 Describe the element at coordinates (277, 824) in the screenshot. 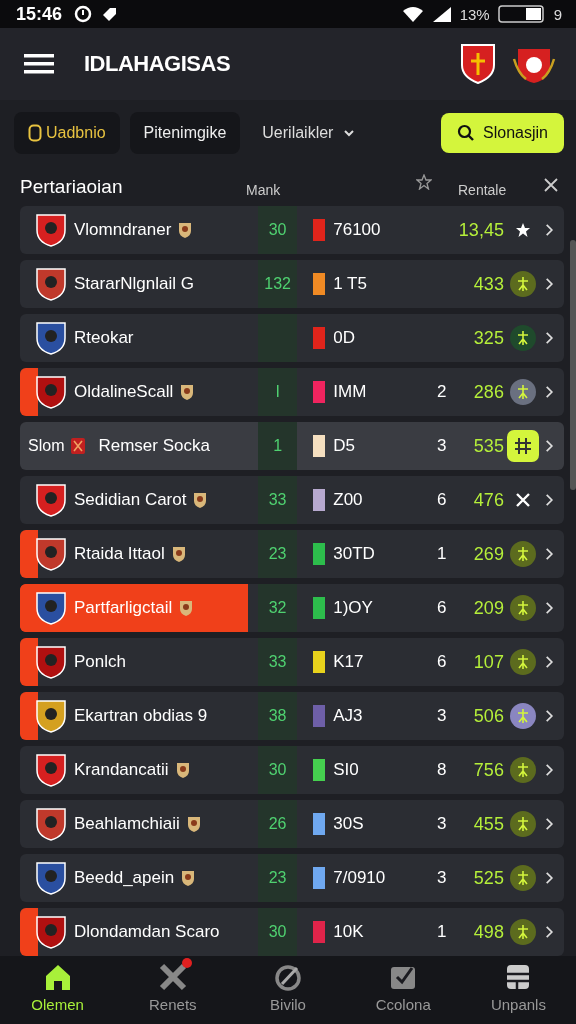

I see `score: 26` at that location.